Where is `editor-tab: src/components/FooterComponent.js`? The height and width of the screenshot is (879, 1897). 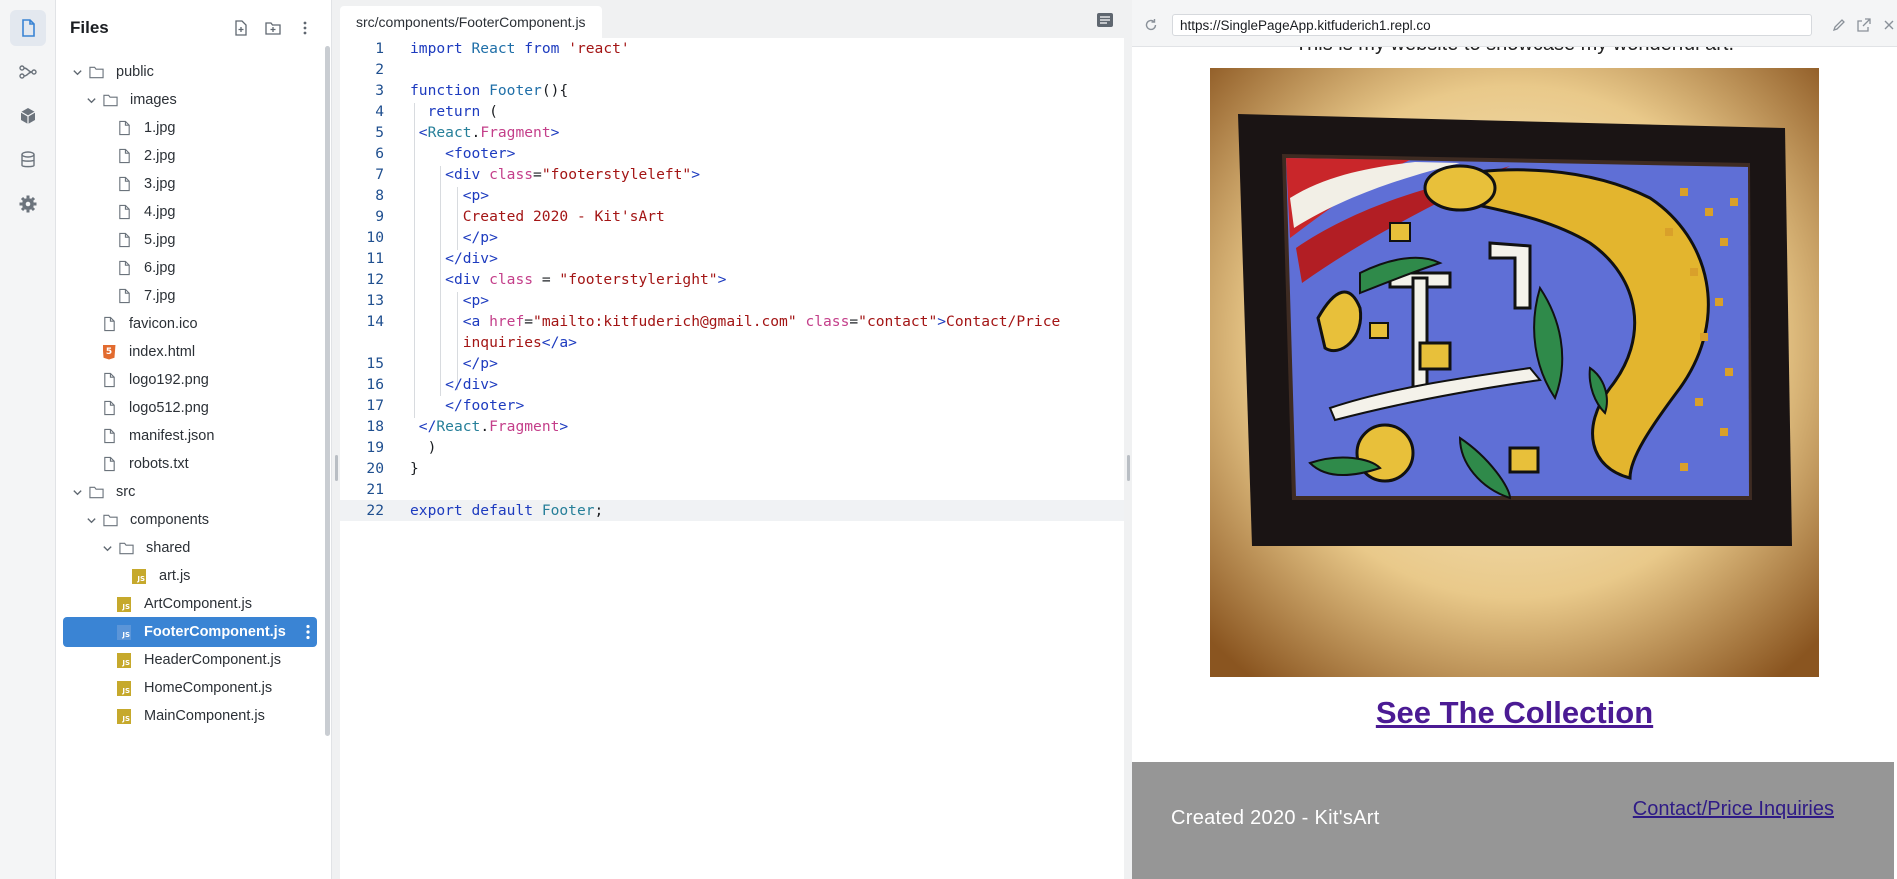 editor-tab: src/components/FooterComponent.js is located at coordinates (471, 22).